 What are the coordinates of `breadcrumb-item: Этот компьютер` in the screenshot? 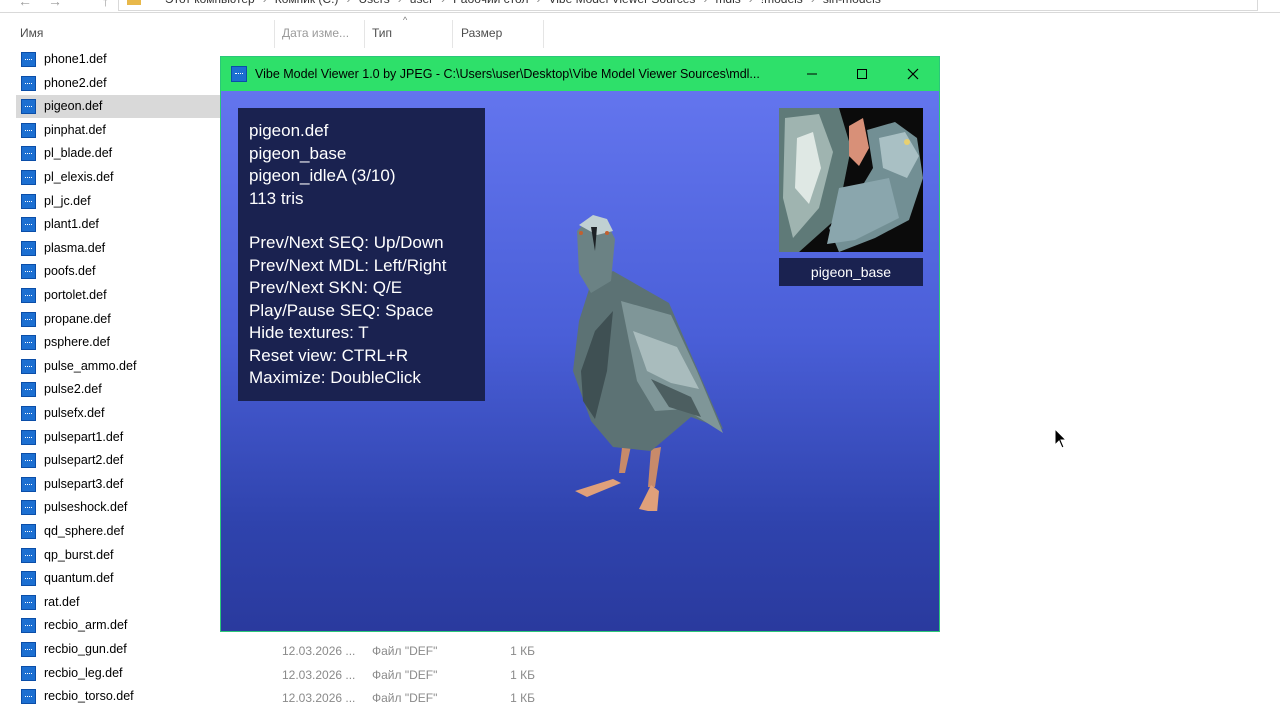 It's located at (210, 3).